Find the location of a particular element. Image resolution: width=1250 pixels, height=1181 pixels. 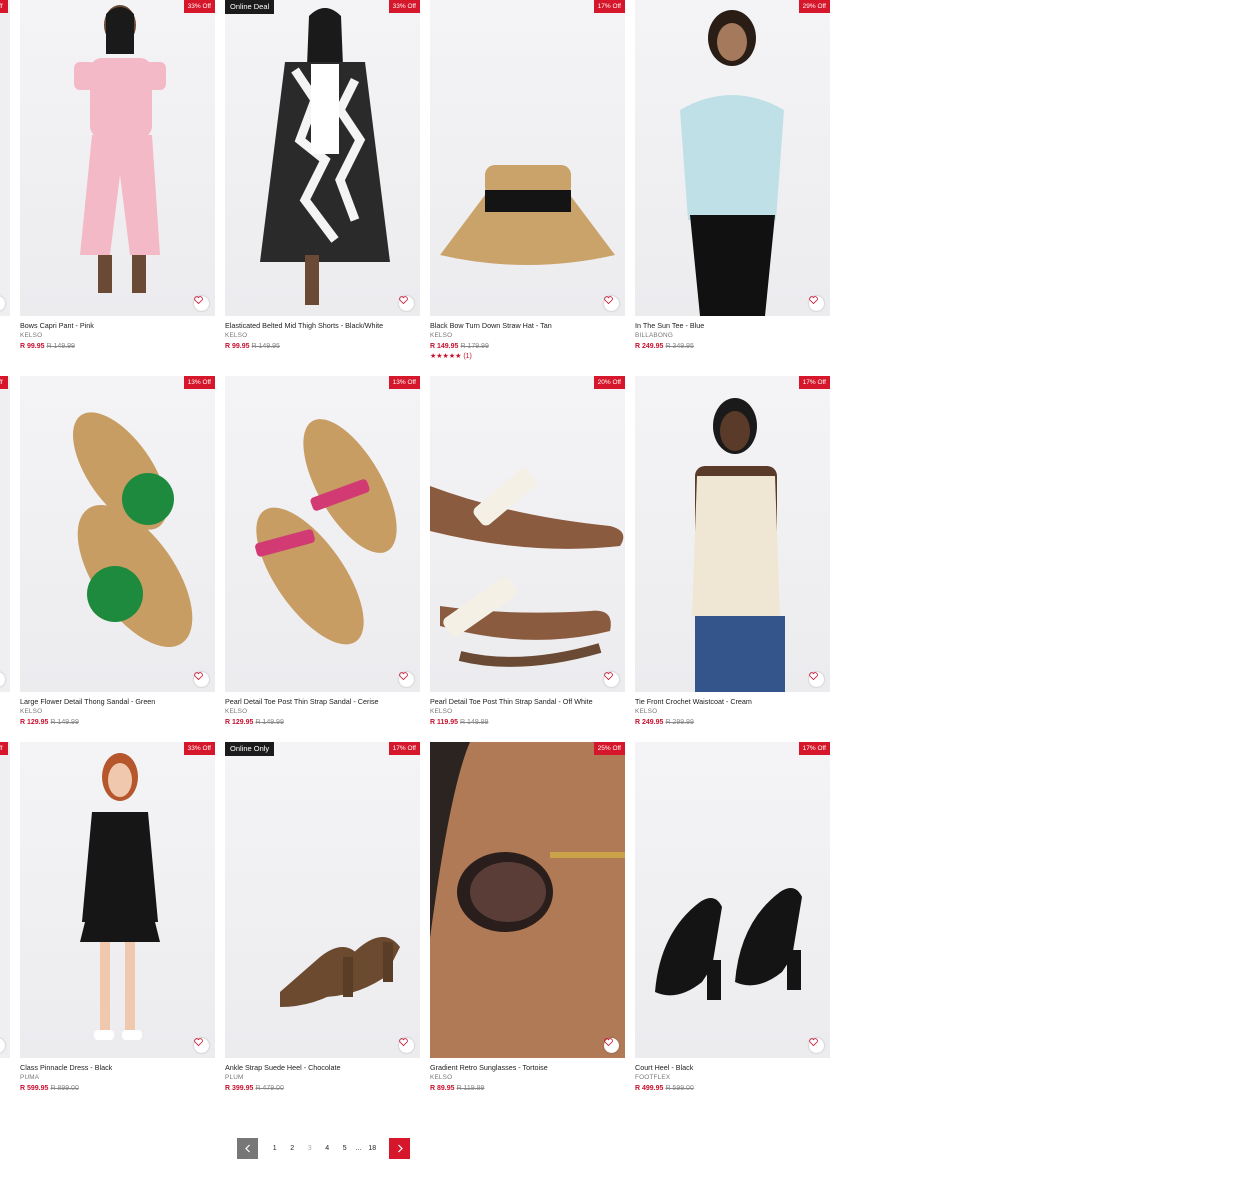

product-brand: BILLABONG is located at coordinates (654, 335).